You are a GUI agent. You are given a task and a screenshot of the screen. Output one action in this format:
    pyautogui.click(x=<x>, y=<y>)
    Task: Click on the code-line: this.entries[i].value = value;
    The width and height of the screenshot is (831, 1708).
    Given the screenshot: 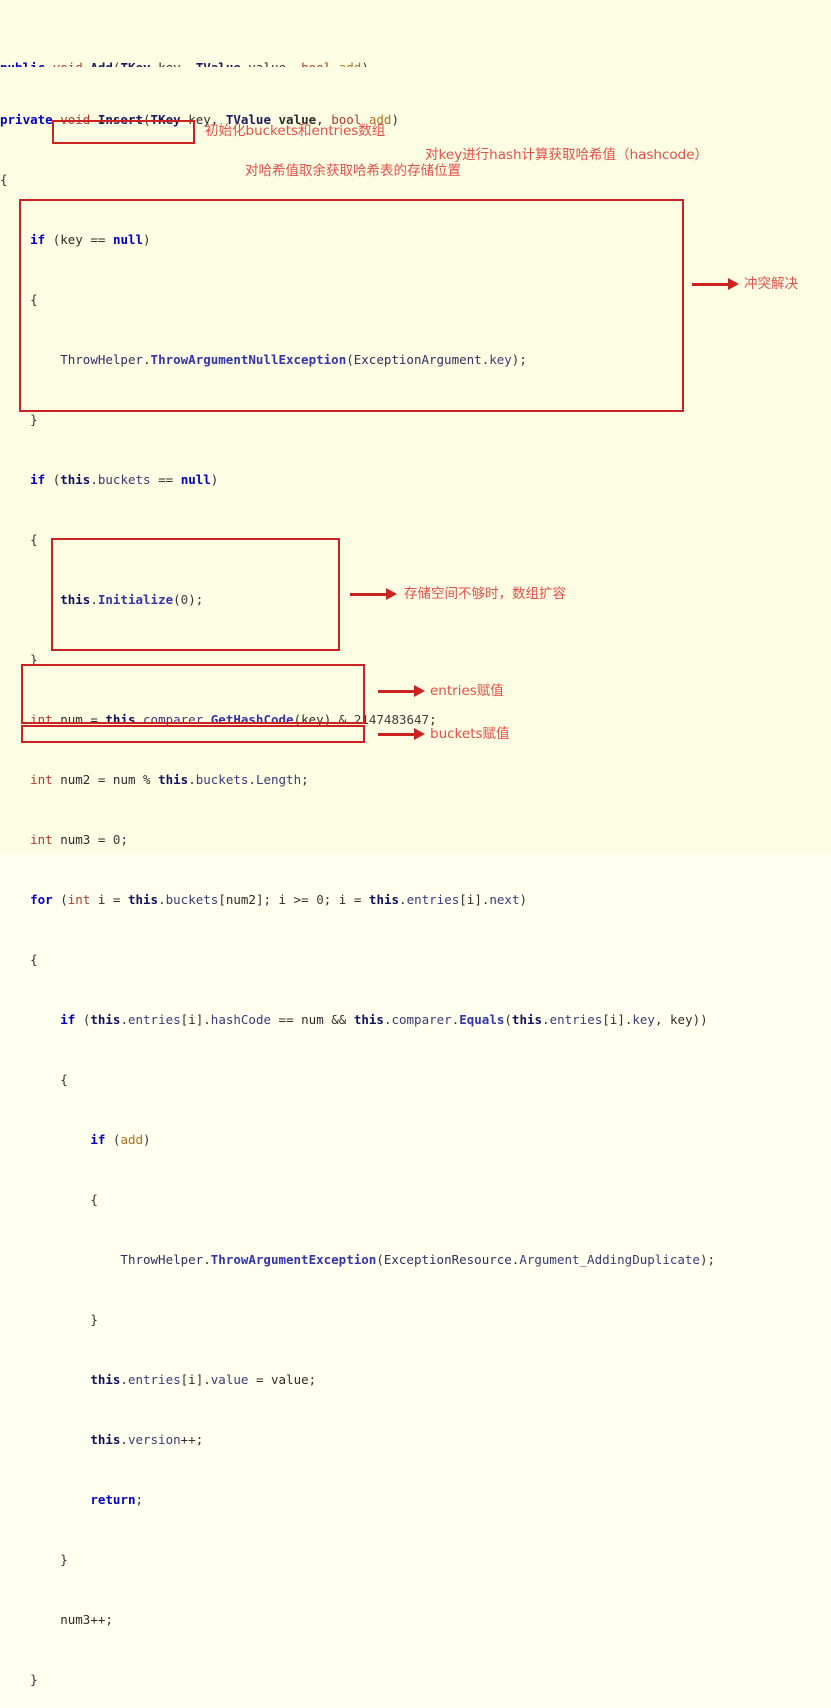 What is the action you would take?
    pyautogui.click(x=203, y=1379)
    